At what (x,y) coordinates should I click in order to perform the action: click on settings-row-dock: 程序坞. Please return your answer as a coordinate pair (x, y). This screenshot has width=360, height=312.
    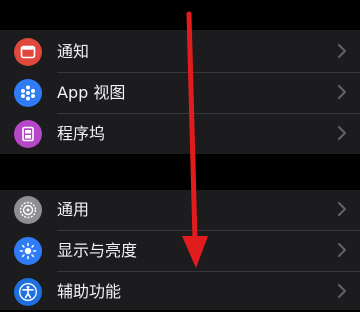
    Looking at the image, I should click on (180, 134).